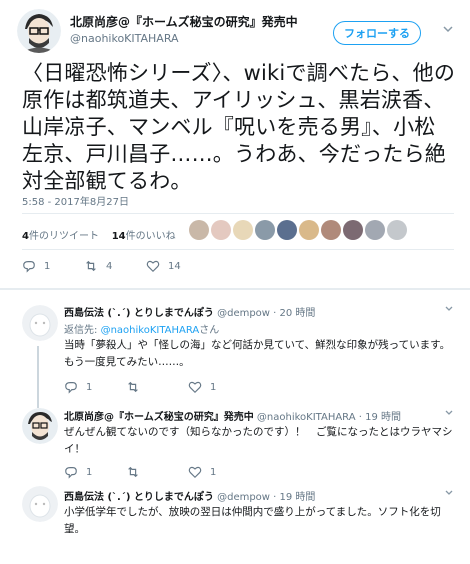 The image size is (470, 564). I want to click on likes-label: 件のいいね, so click(151, 236).